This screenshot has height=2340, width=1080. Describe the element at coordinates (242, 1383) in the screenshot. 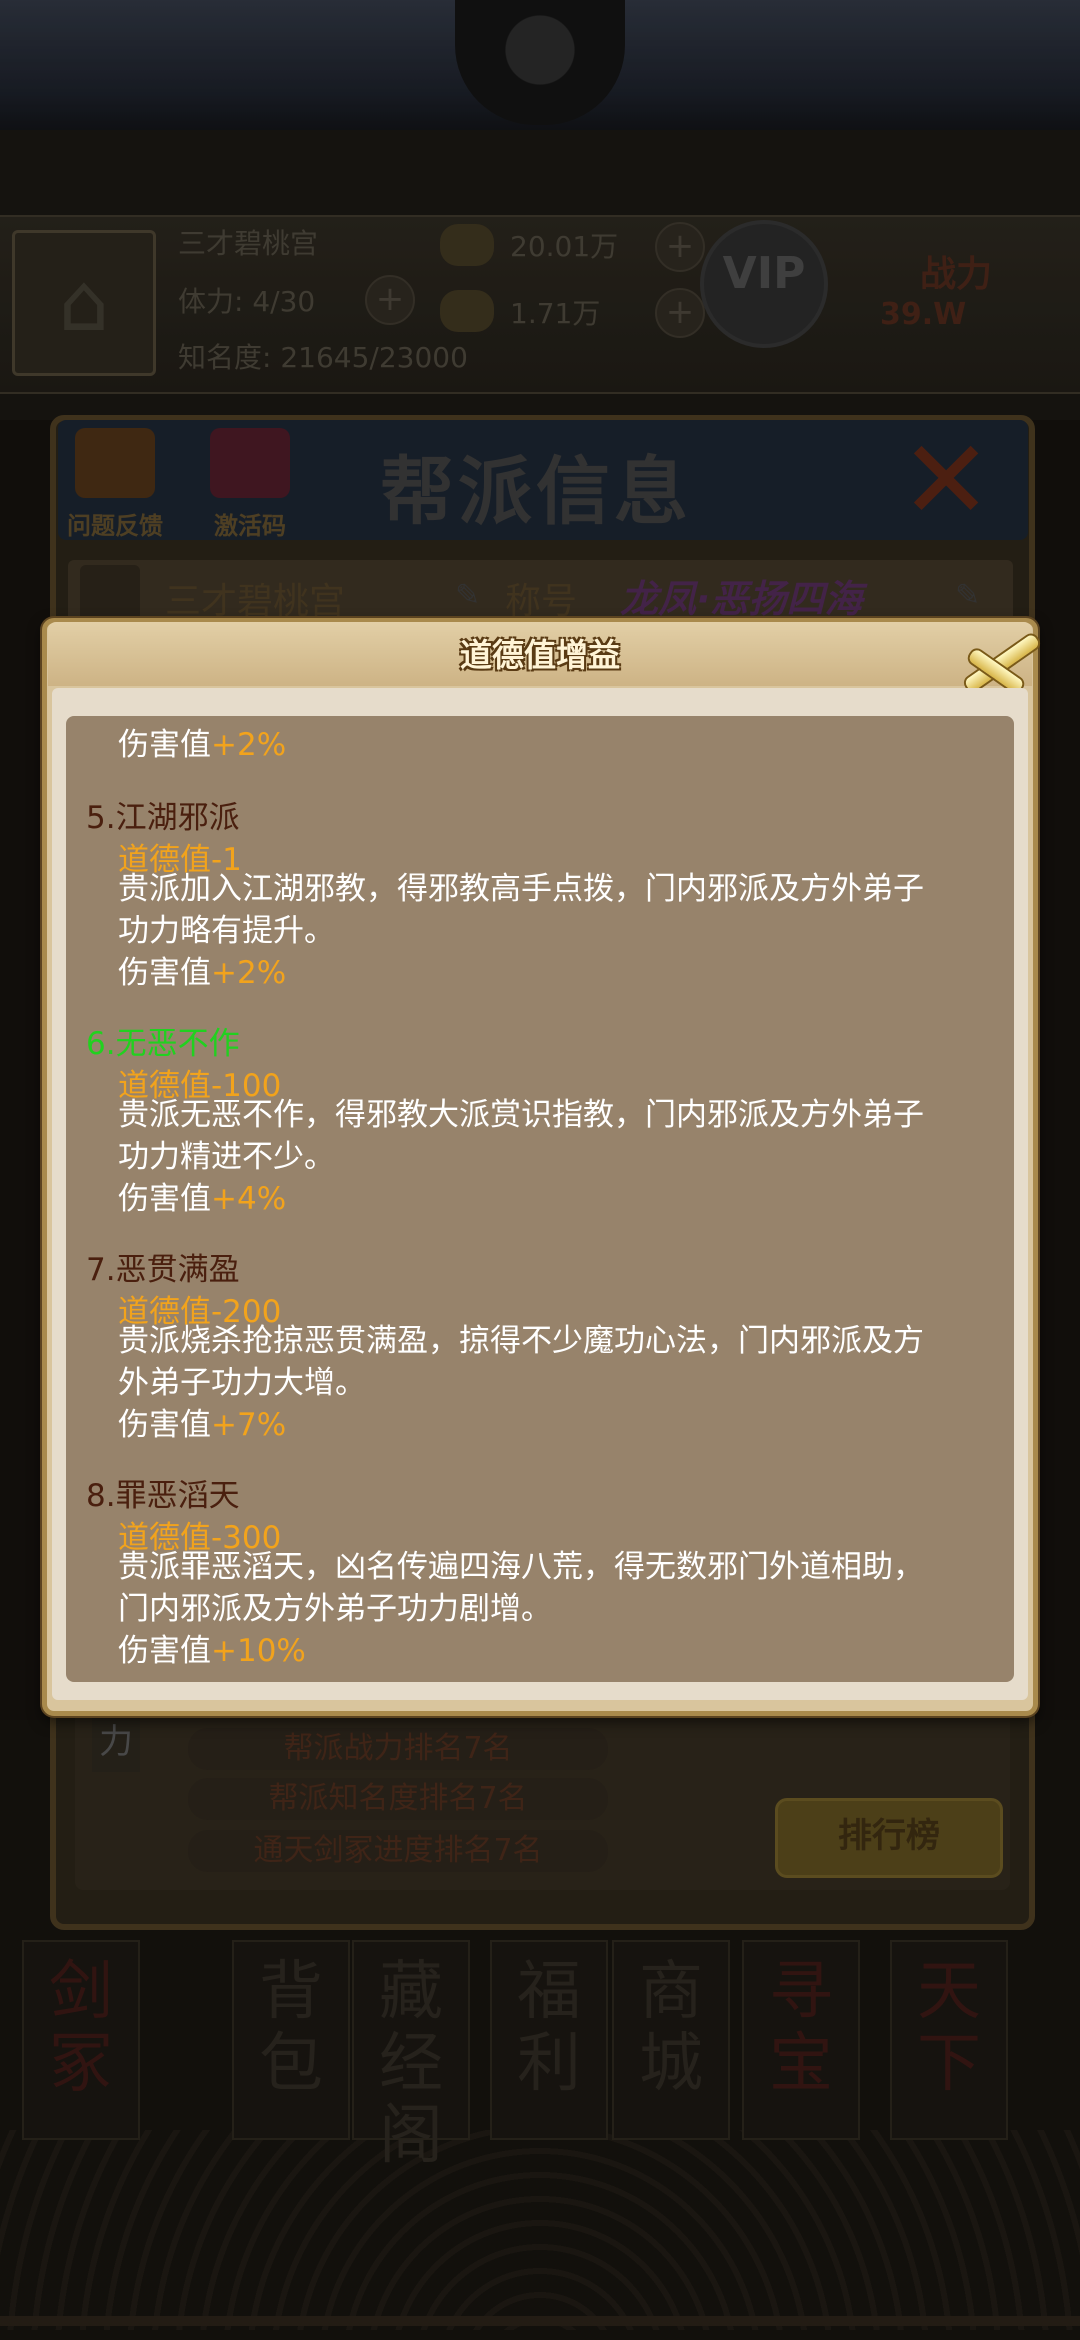

I see `entry-desc-line: 外弟子功力大增。` at that location.